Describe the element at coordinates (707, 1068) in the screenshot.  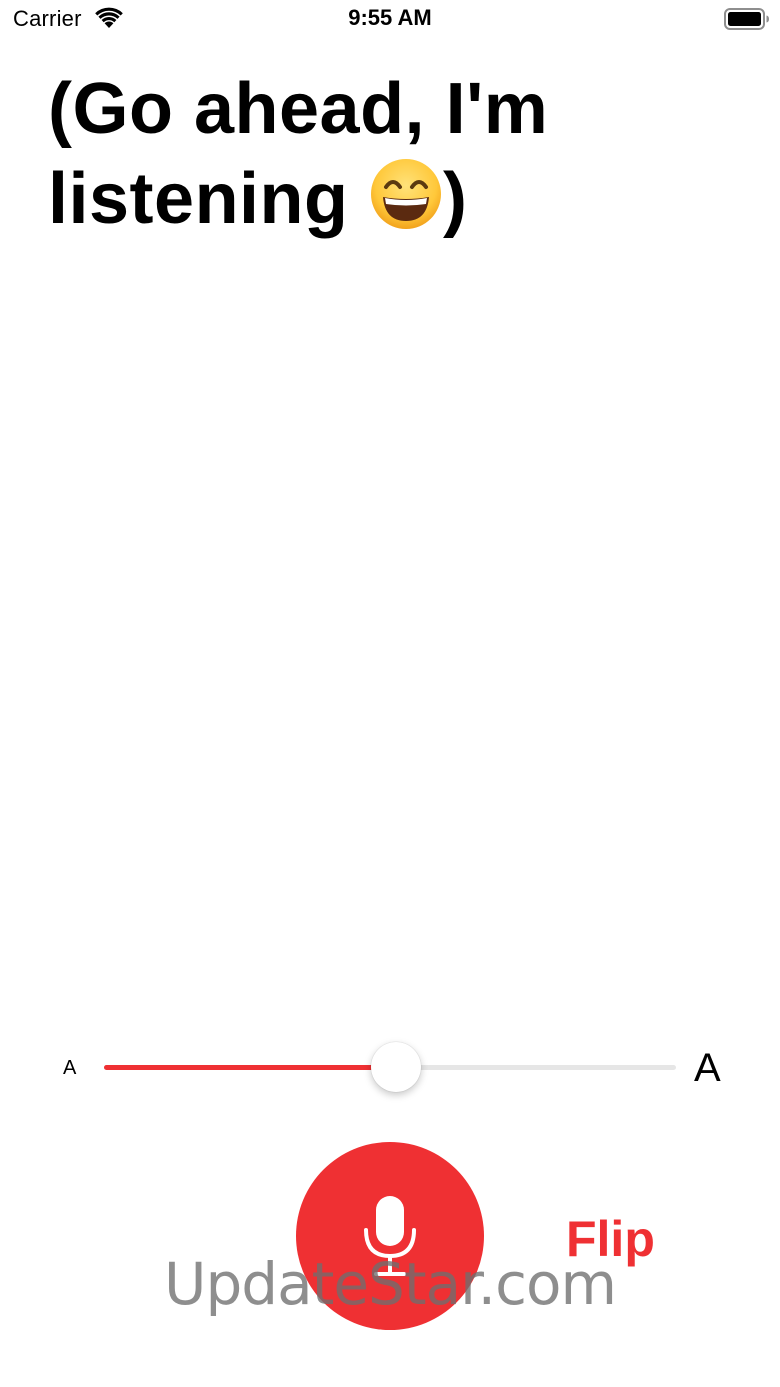
I see `large-font-label: A` at that location.